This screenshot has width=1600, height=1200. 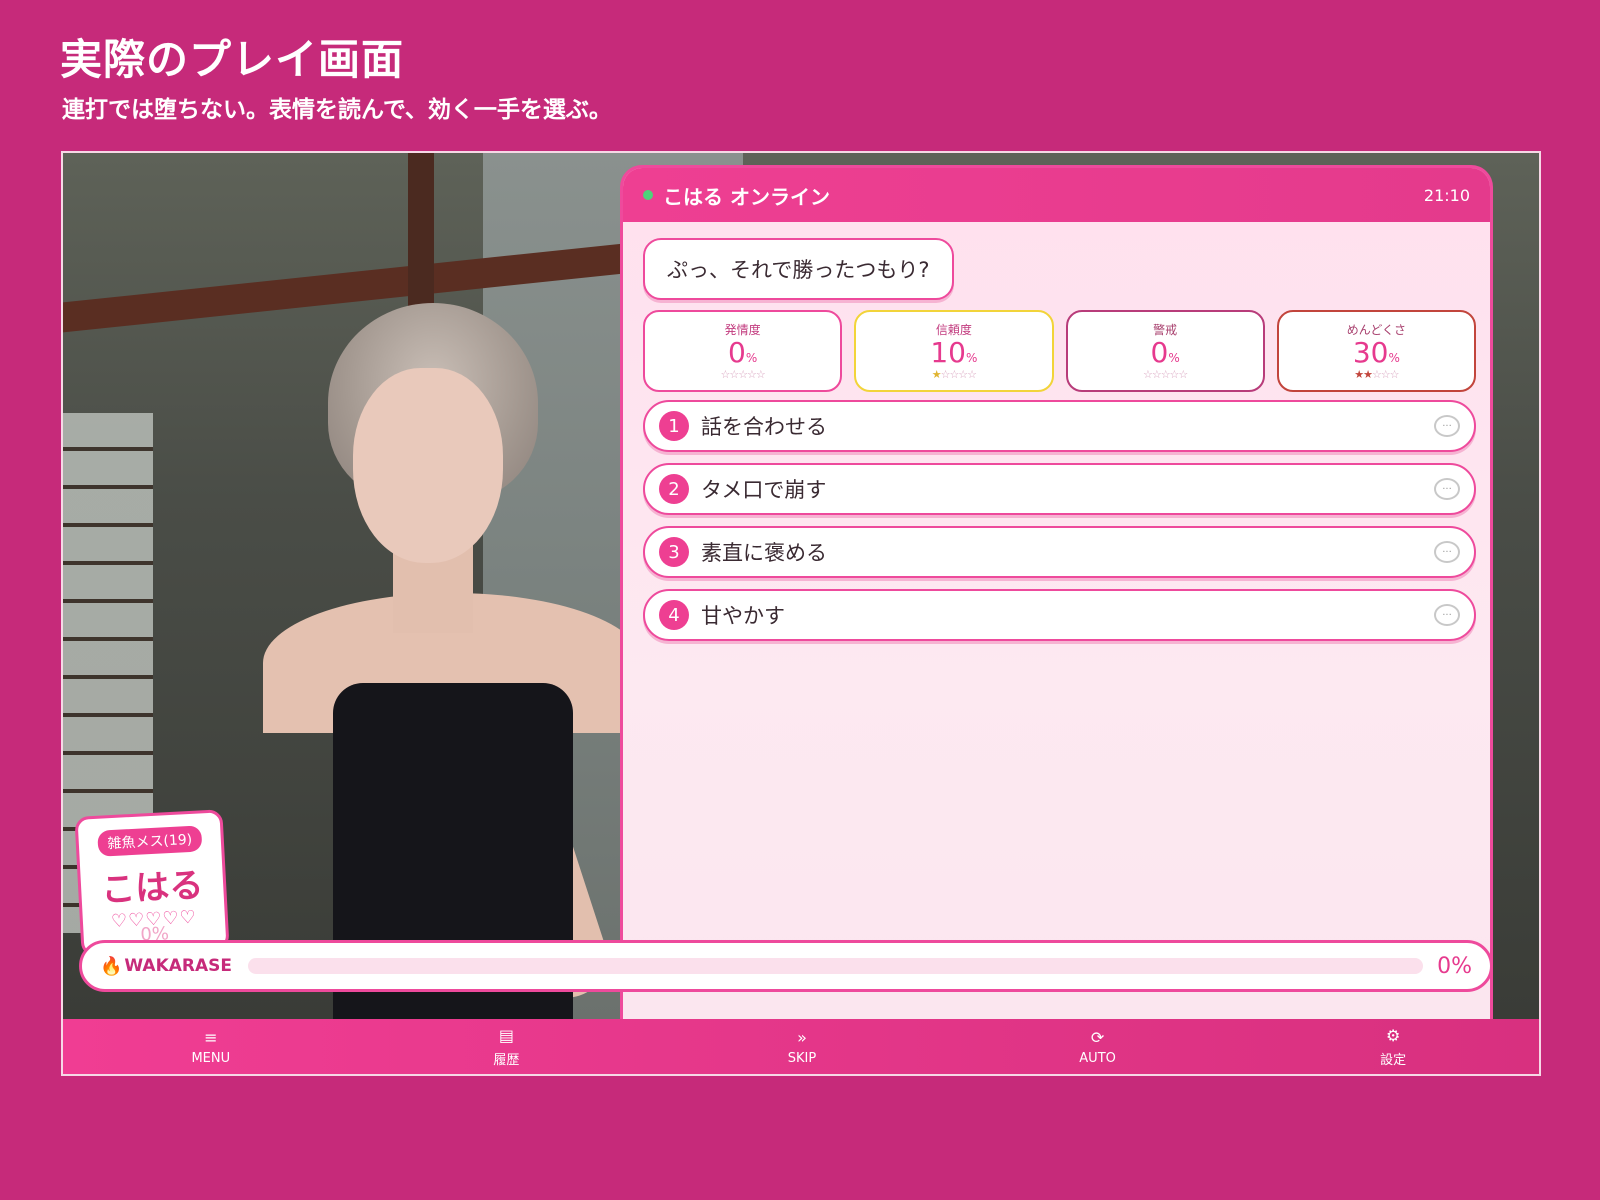 I want to click on wakarase-track, so click(x=836, y=966).